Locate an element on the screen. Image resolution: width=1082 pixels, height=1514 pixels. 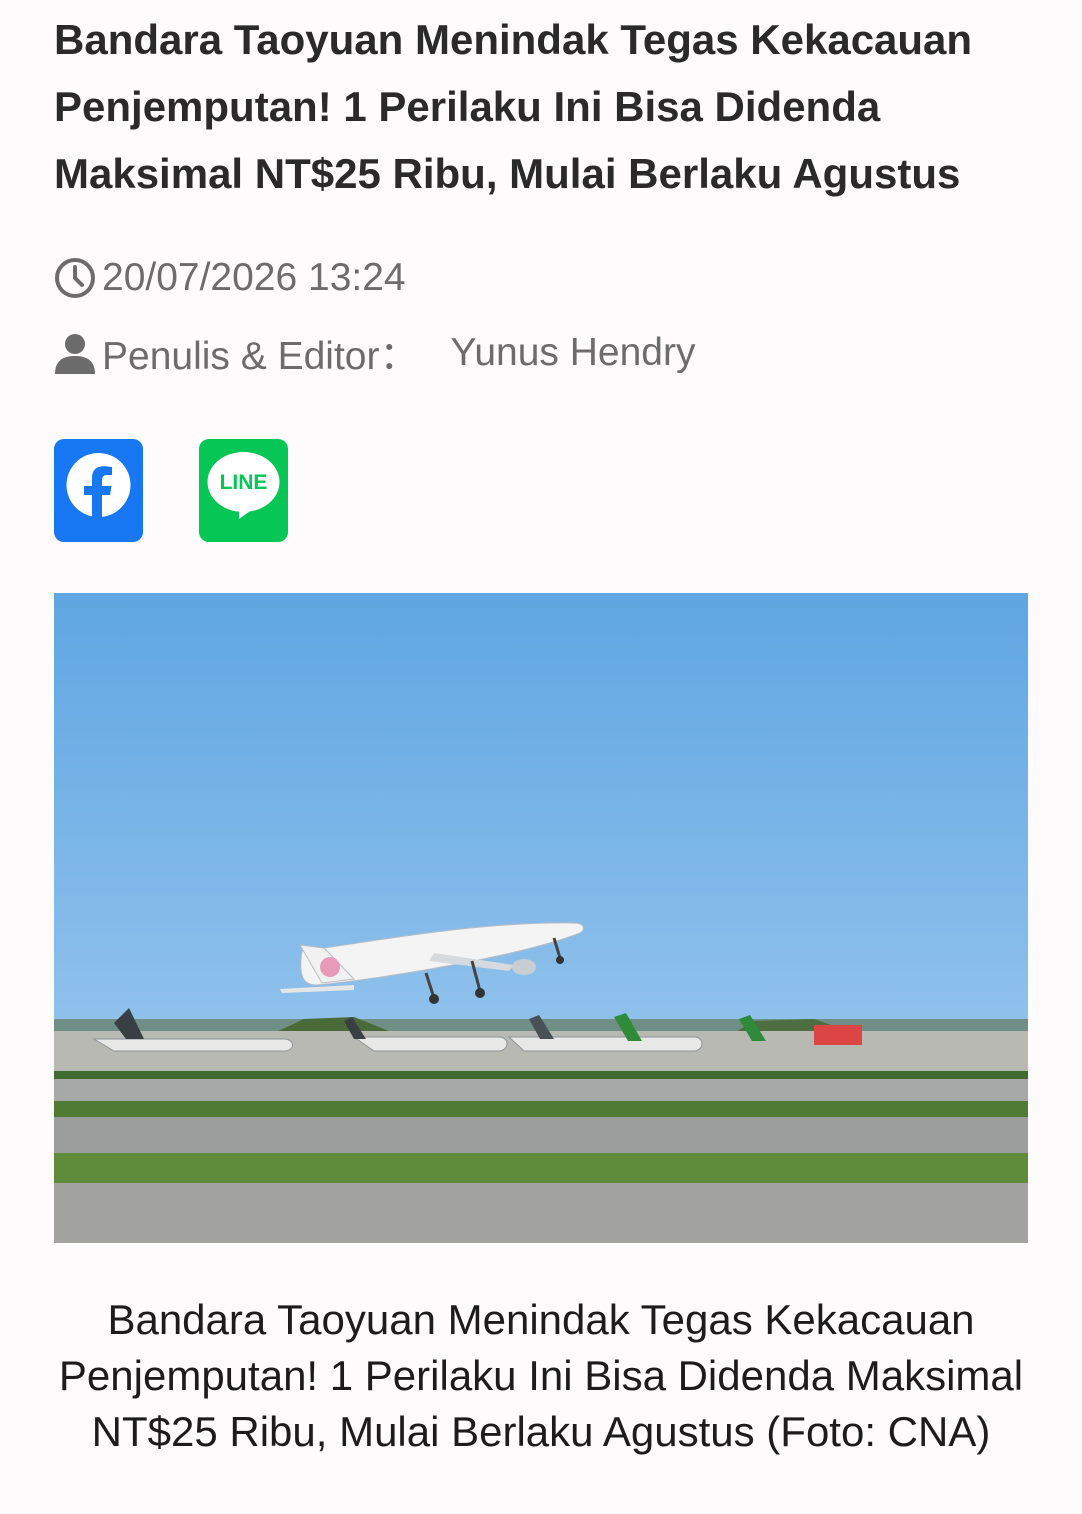
author-label: Penulis & Editor： is located at coordinates (260, 356).